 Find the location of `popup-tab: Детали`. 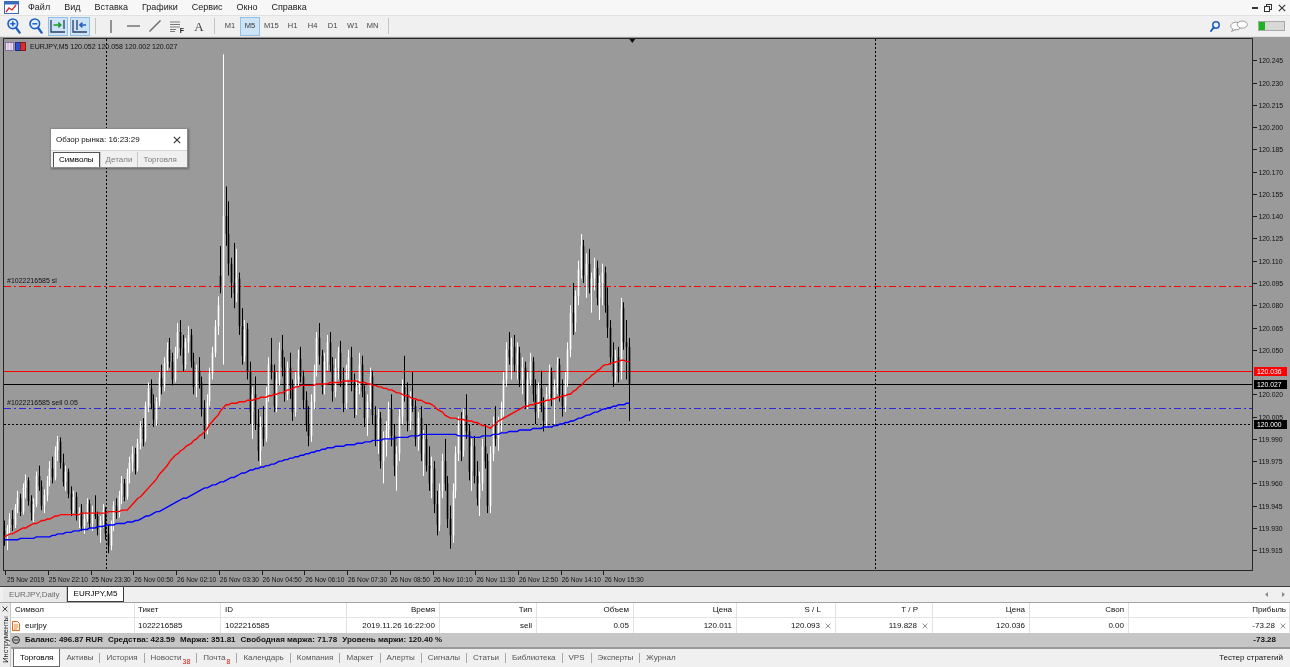

popup-tab: Детали is located at coordinates (118, 159).